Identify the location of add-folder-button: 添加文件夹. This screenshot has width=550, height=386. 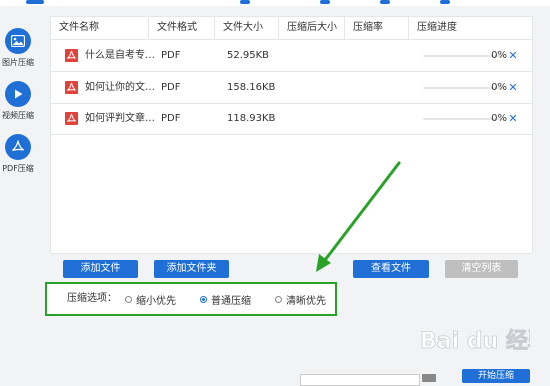
(191, 269).